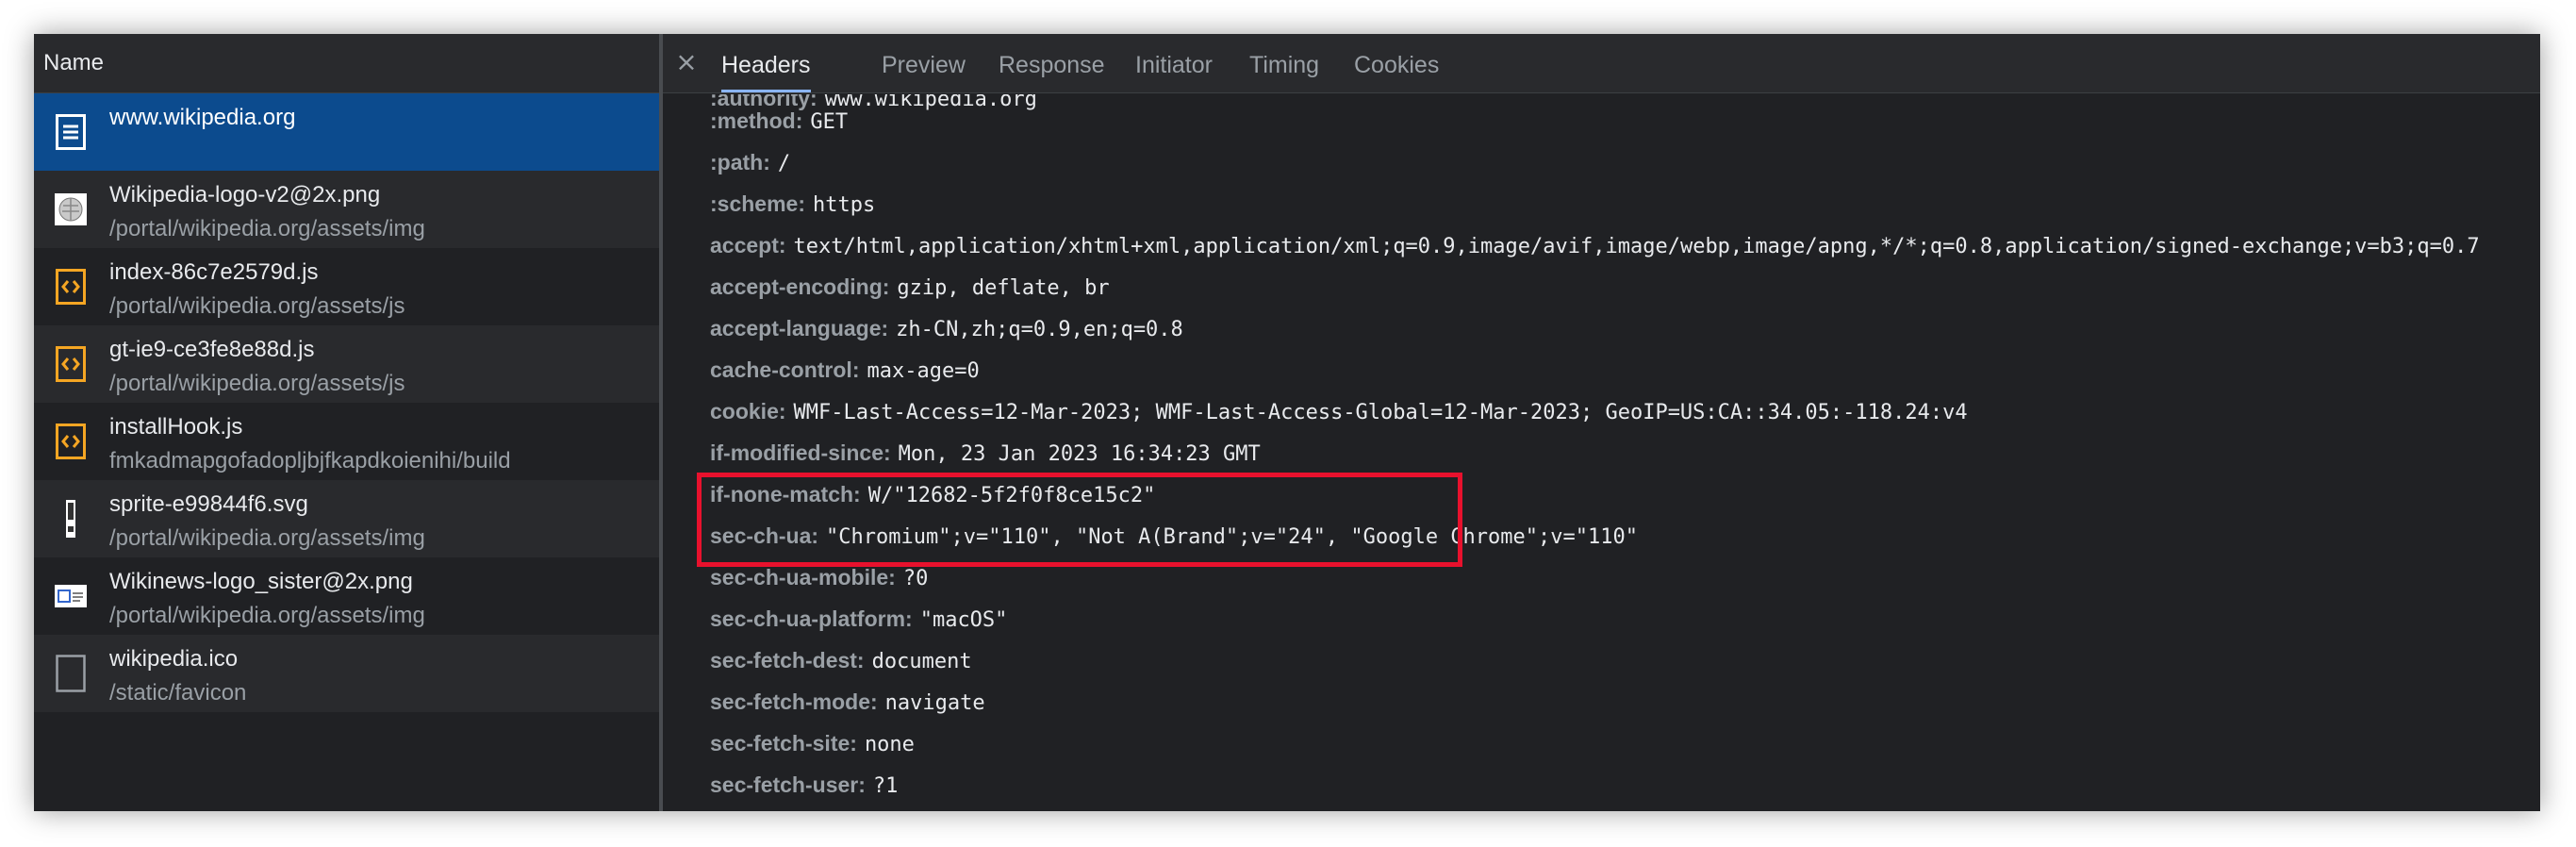  What do you see at coordinates (176, 427) in the screenshot?
I see `request-name: installHook.js` at bounding box center [176, 427].